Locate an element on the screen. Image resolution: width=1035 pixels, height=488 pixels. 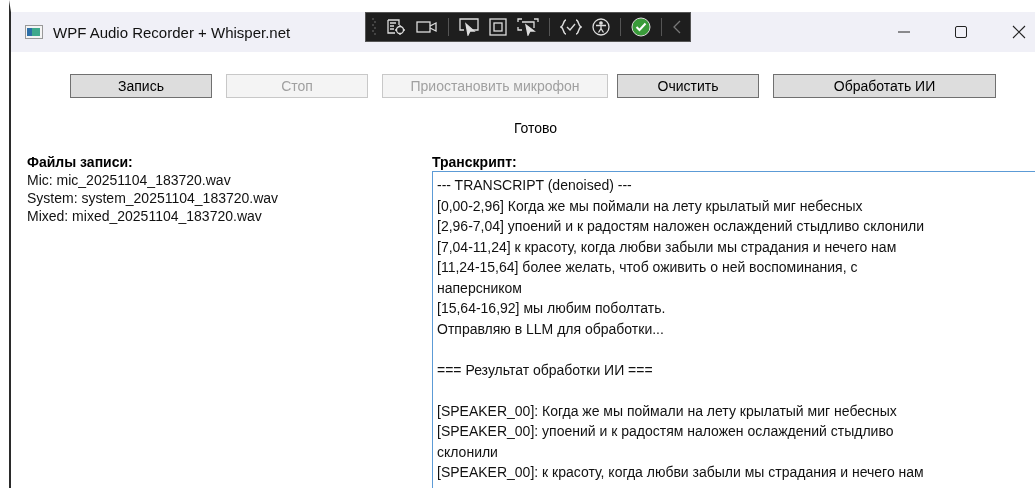
action-button: Очистить is located at coordinates (688, 86).